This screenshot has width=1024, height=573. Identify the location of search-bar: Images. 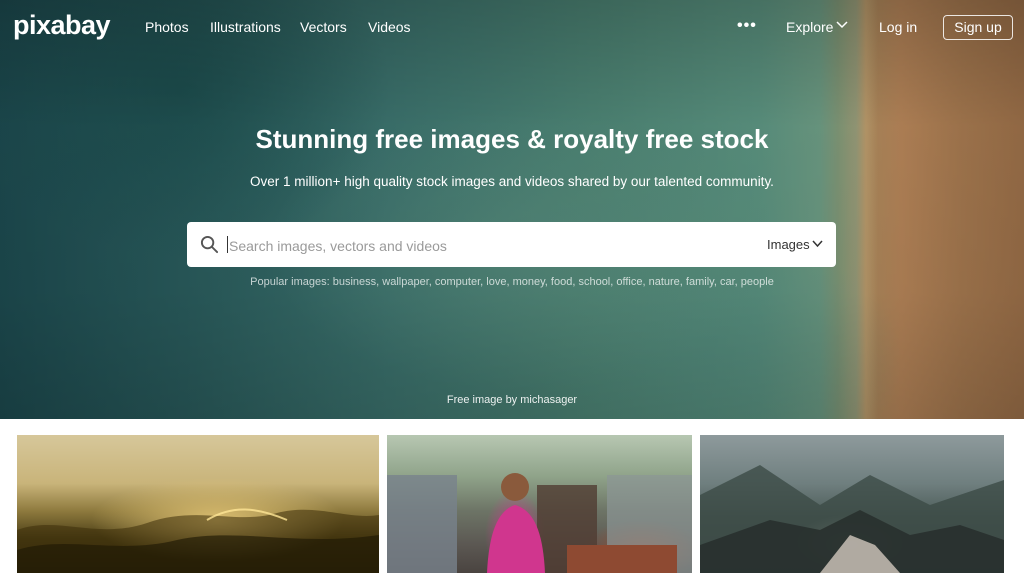
(511, 244).